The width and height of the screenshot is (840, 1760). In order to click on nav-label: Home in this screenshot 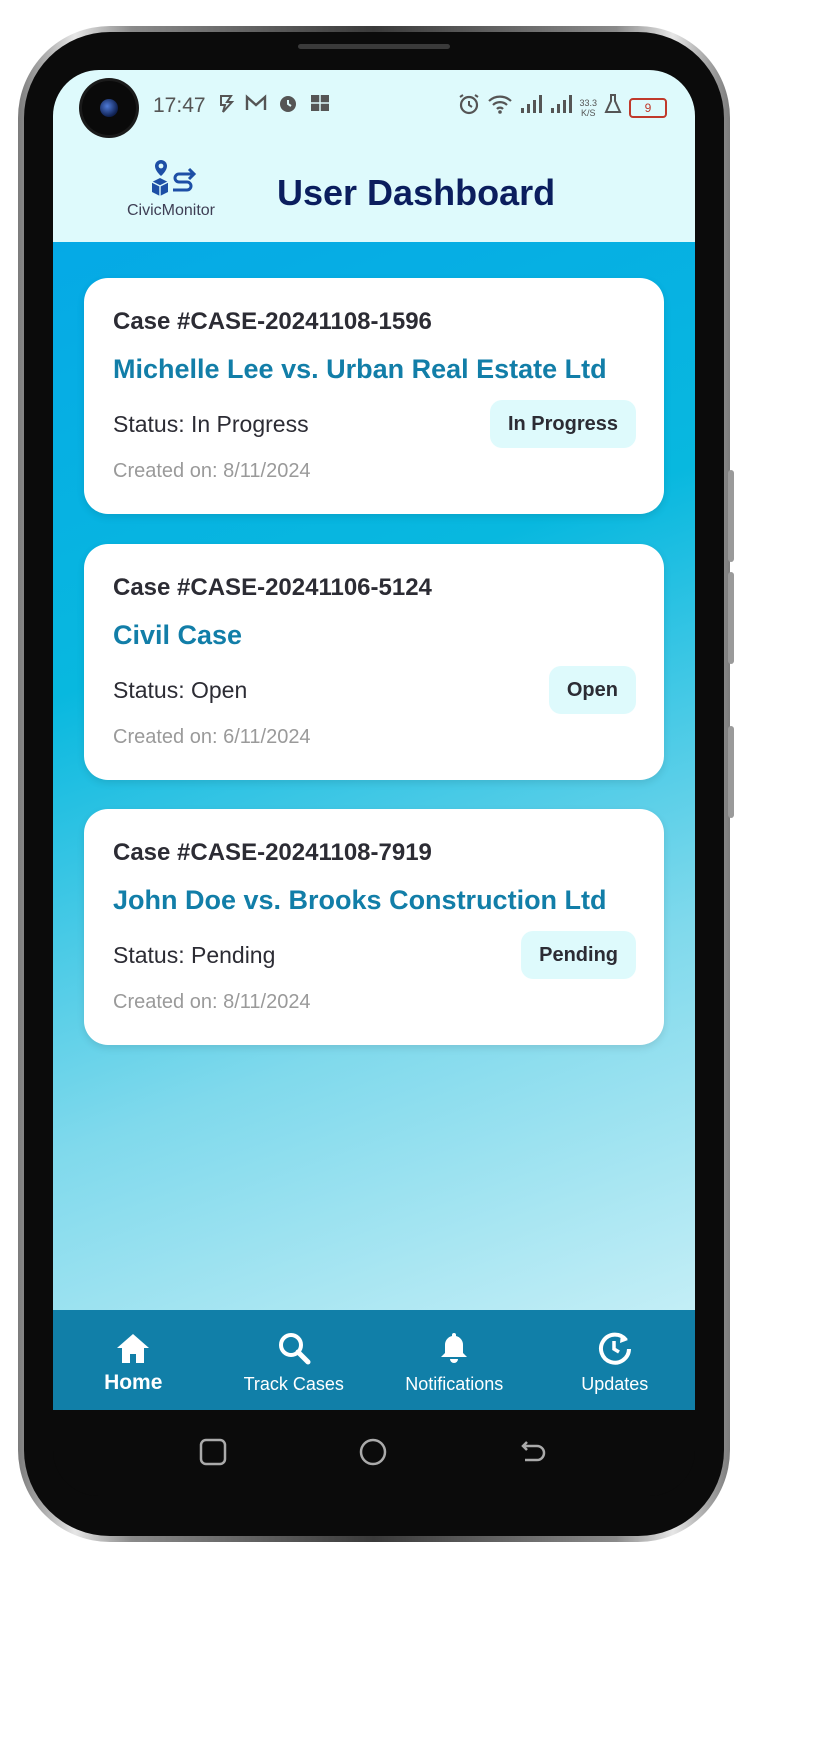, I will do `click(133, 1382)`.